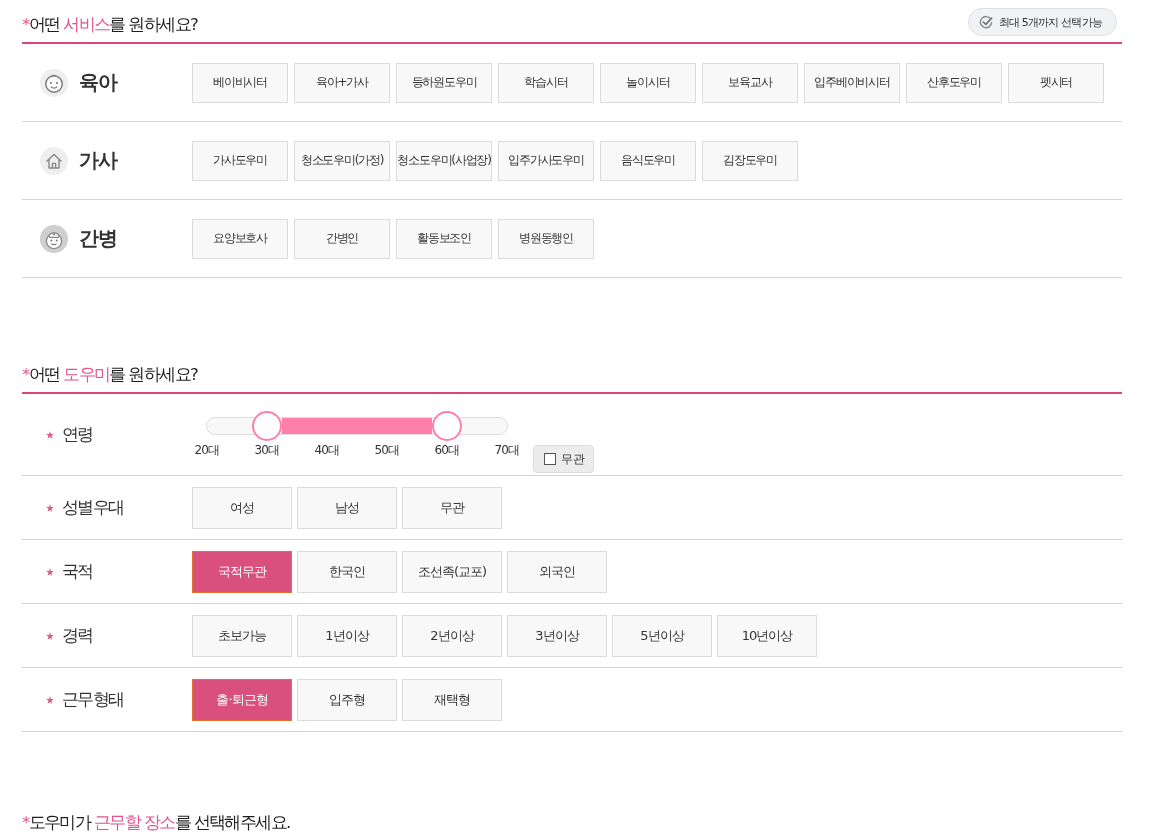  What do you see at coordinates (110, 375) in the screenshot?
I see `section-title: *어떤 도우미를 원하세요?` at bounding box center [110, 375].